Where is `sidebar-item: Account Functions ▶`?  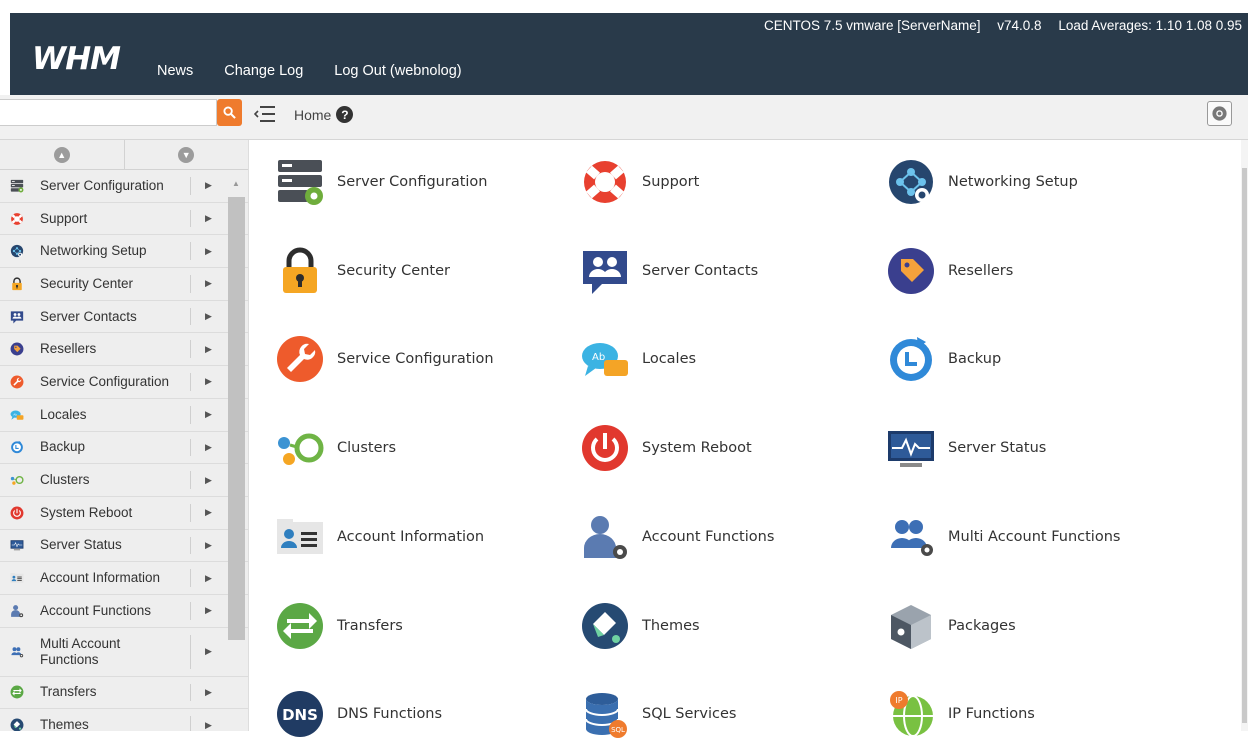 sidebar-item: Account Functions ▶ is located at coordinates (124, 611).